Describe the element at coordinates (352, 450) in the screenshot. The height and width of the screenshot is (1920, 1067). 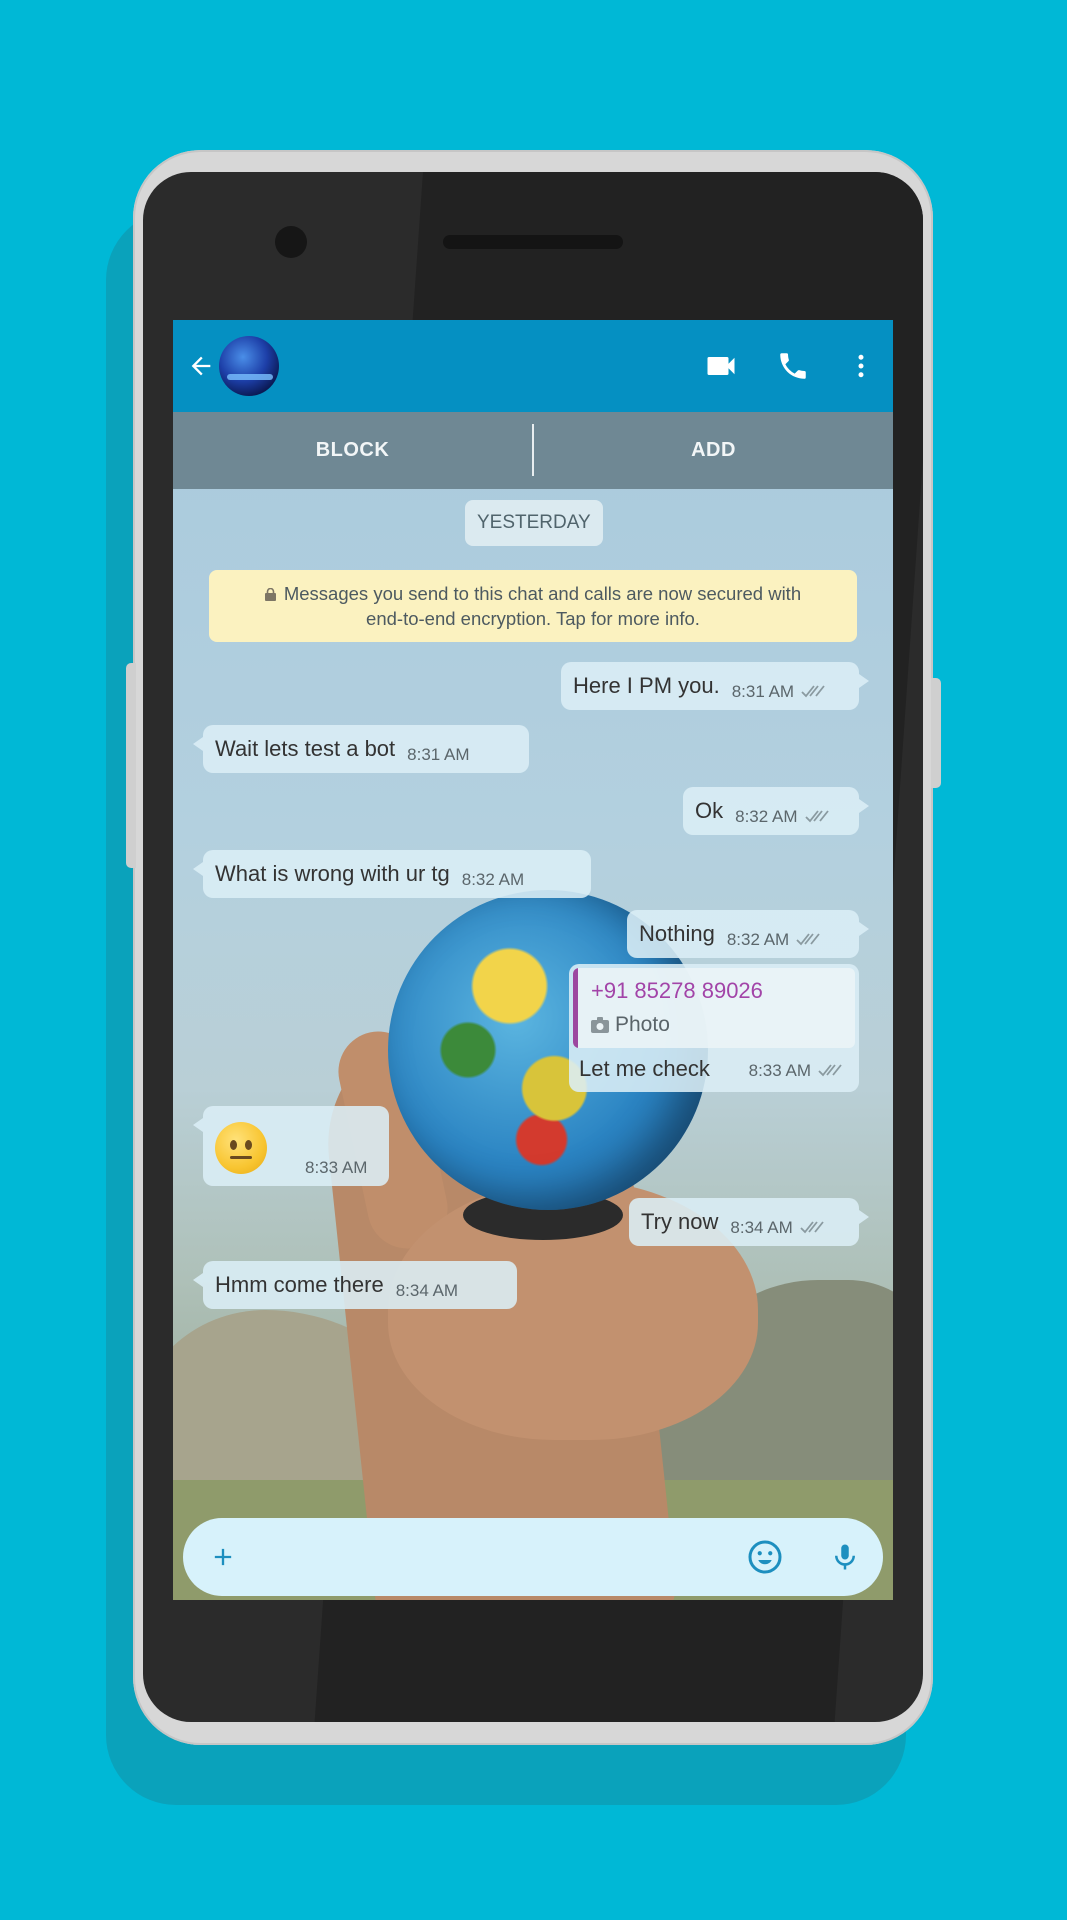
I see `block-button: BLOCK` at that location.